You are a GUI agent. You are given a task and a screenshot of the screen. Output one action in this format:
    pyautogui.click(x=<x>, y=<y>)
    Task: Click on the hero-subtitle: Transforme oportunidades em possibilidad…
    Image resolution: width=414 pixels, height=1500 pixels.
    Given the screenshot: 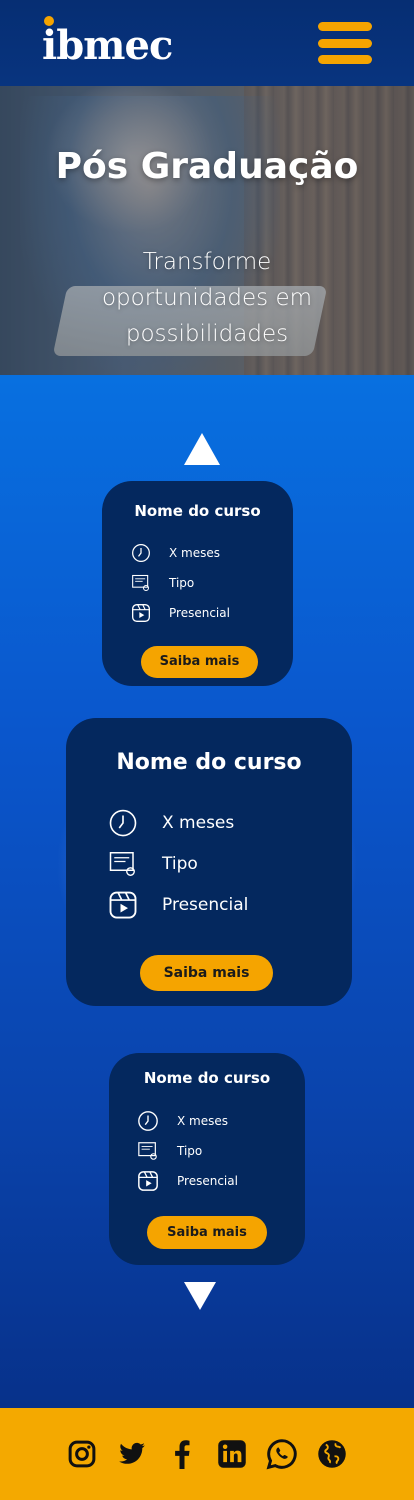 What is the action you would take?
    pyautogui.click(x=207, y=298)
    